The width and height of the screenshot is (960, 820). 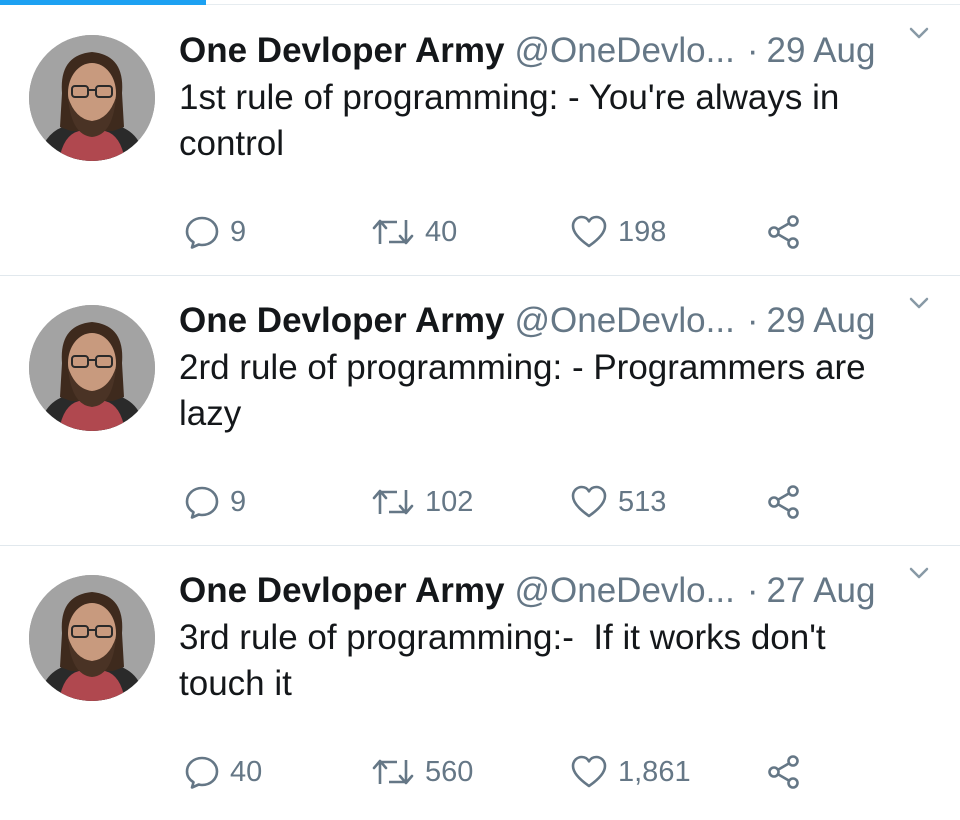 What do you see at coordinates (422, 772) in the screenshot?
I see `retweet-button: 560` at bounding box center [422, 772].